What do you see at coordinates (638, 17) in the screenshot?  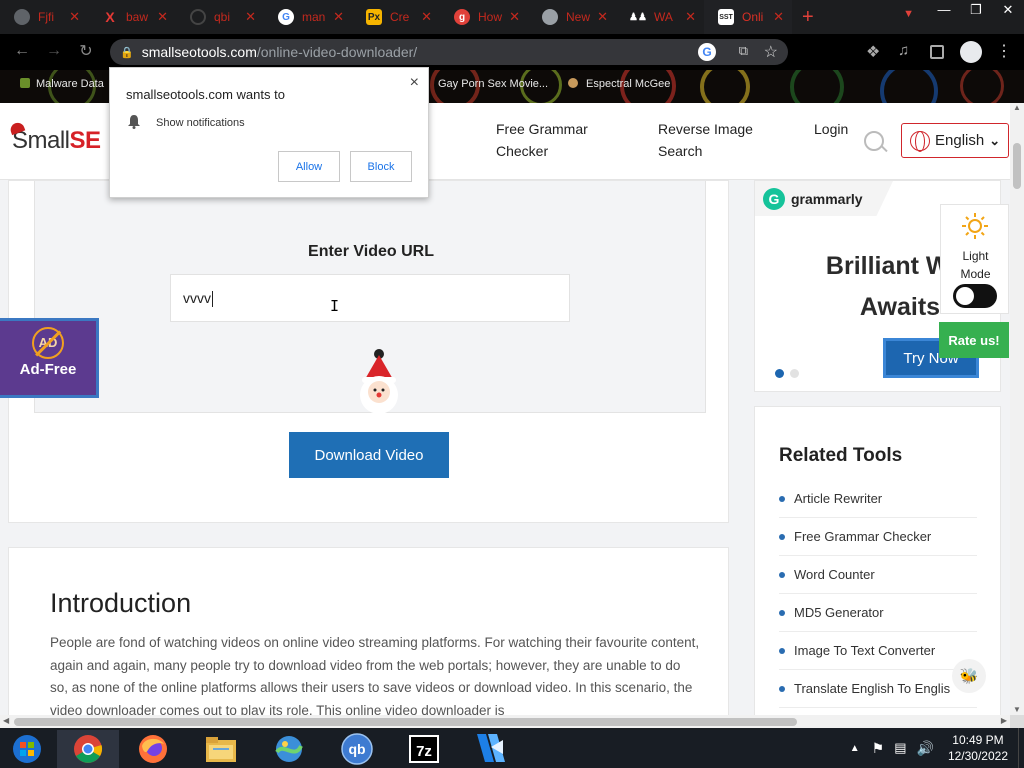 I see `people-icon: ♟♟` at bounding box center [638, 17].